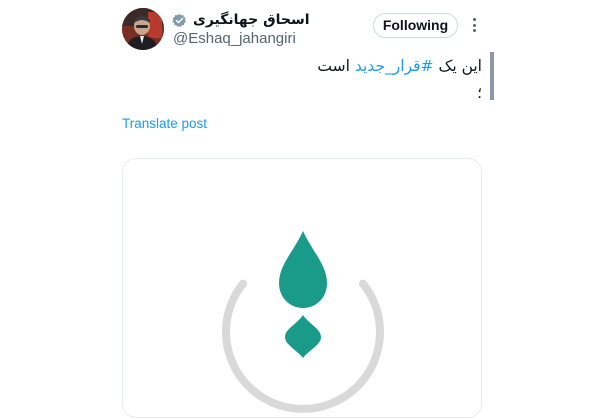  Describe the element at coordinates (336, 66) in the screenshot. I see `post-text-suffix: است` at that location.